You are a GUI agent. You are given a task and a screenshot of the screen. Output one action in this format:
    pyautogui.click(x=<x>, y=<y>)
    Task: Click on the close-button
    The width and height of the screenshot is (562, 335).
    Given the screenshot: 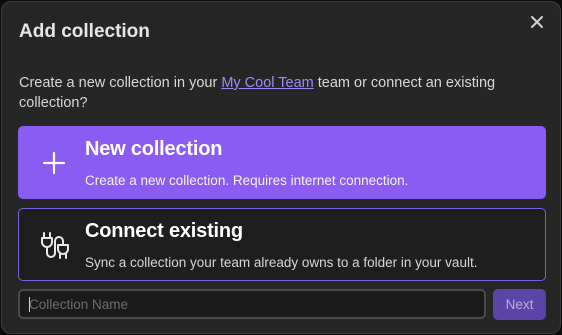 What is the action you would take?
    pyautogui.click(x=537, y=22)
    